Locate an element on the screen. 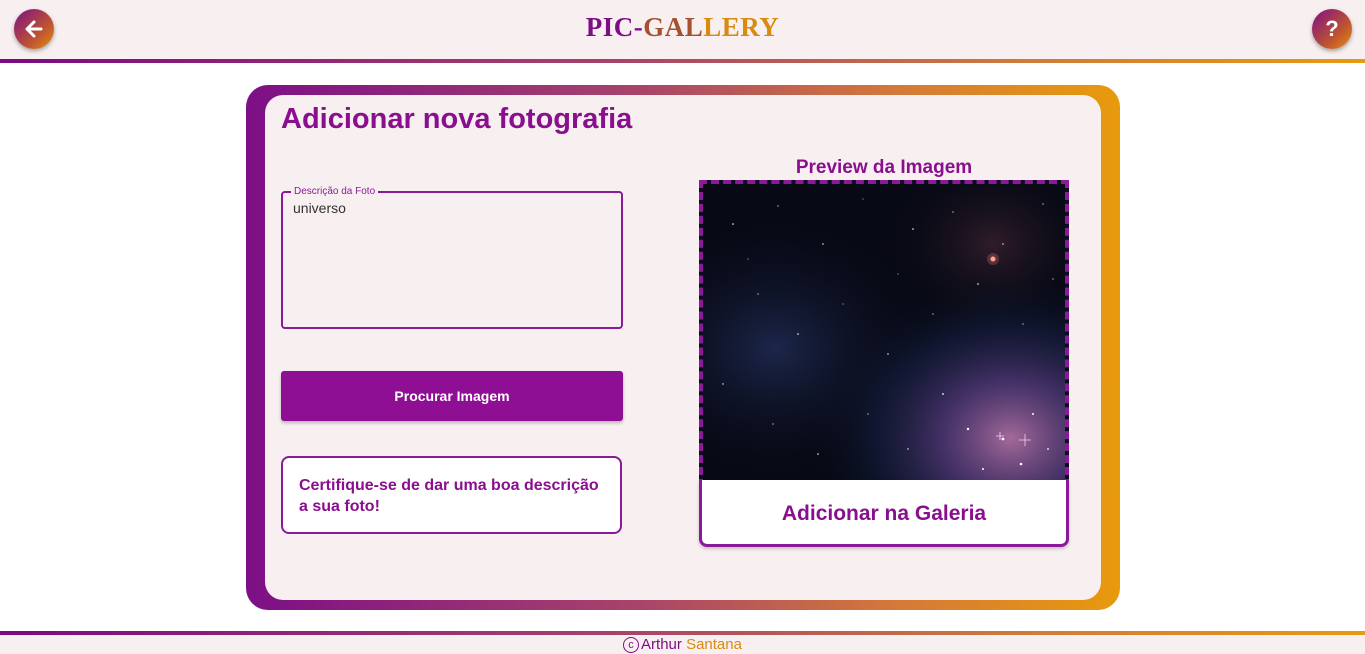 The image size is (1365, 654). add-to-gallery-button: Adicionar na Galeria is located at coordinates (884, 513).